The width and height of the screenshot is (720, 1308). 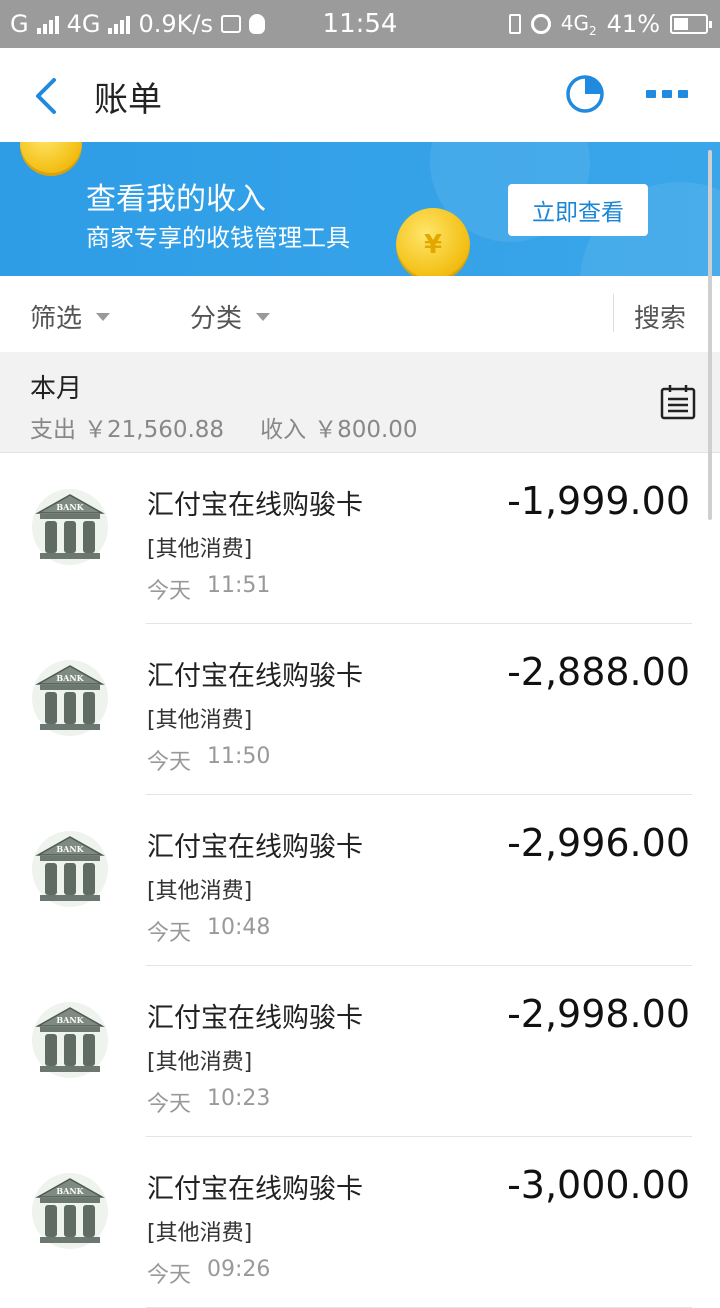 I want to click on status-bar: G 4G 0.9K/s 11:54 4G2 41%, so click(x=360, y=24).